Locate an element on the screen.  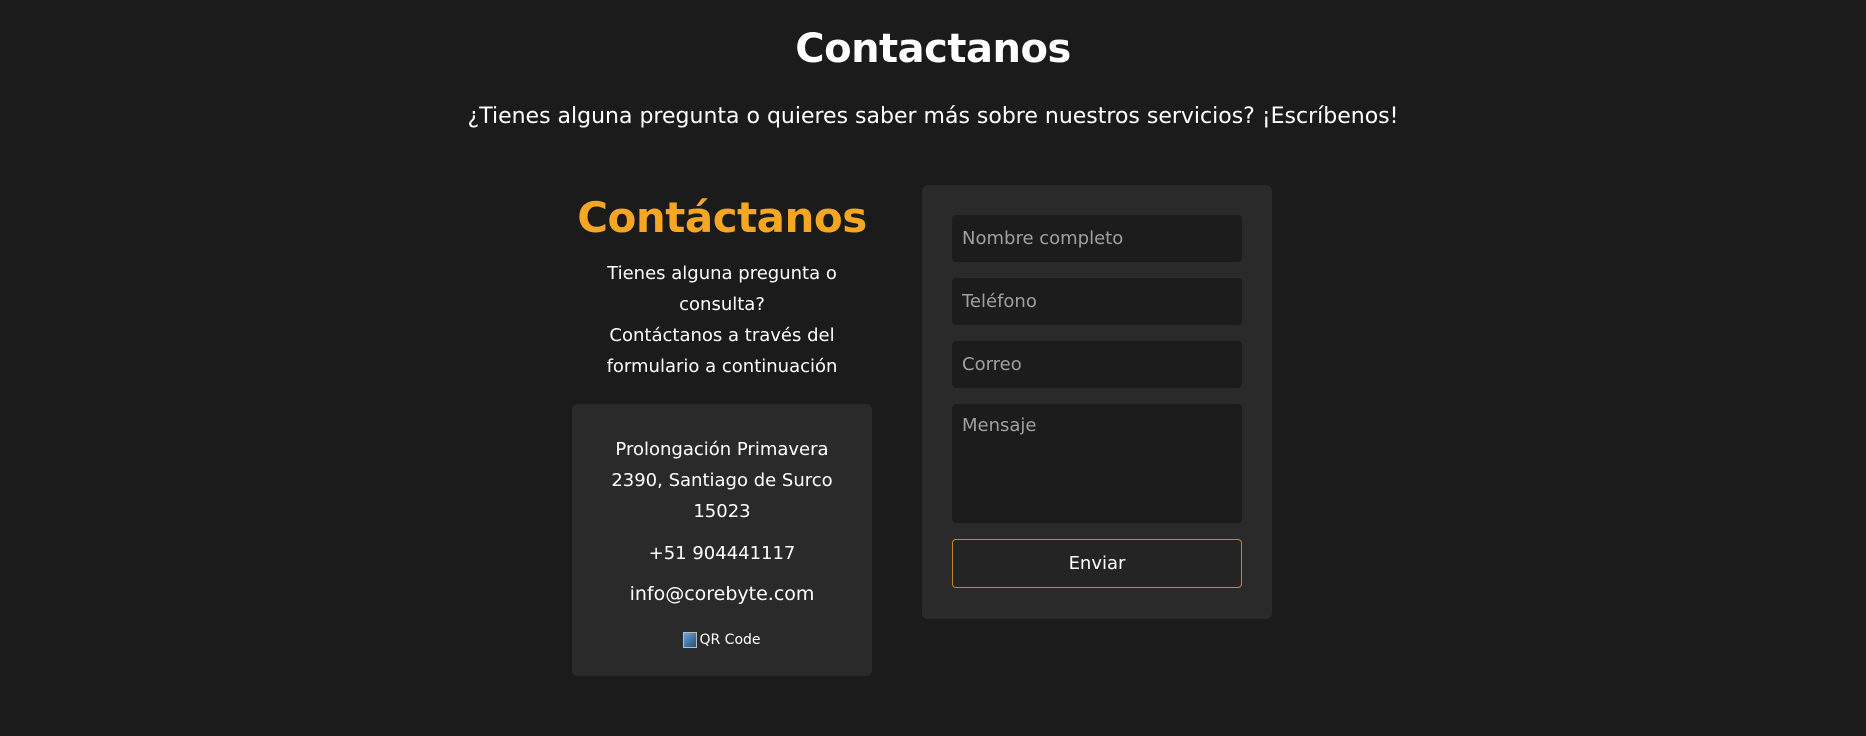
phone-input: Teléfono is located at coordinates (1097, 301).